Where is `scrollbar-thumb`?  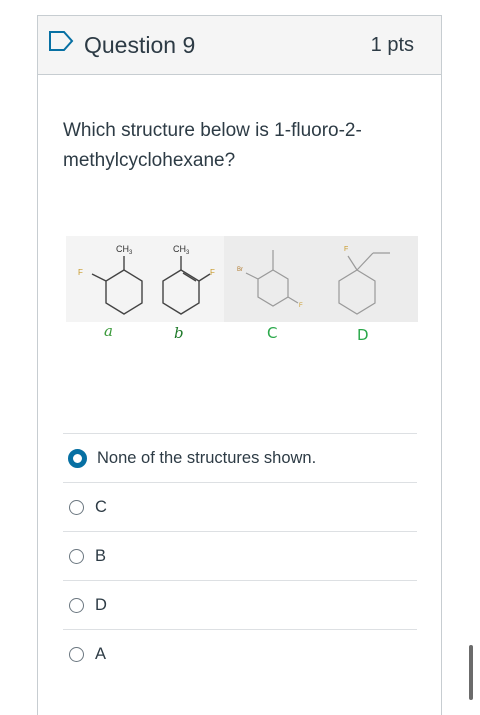 scrollbar-thumb is located at coordinates (471, 672).